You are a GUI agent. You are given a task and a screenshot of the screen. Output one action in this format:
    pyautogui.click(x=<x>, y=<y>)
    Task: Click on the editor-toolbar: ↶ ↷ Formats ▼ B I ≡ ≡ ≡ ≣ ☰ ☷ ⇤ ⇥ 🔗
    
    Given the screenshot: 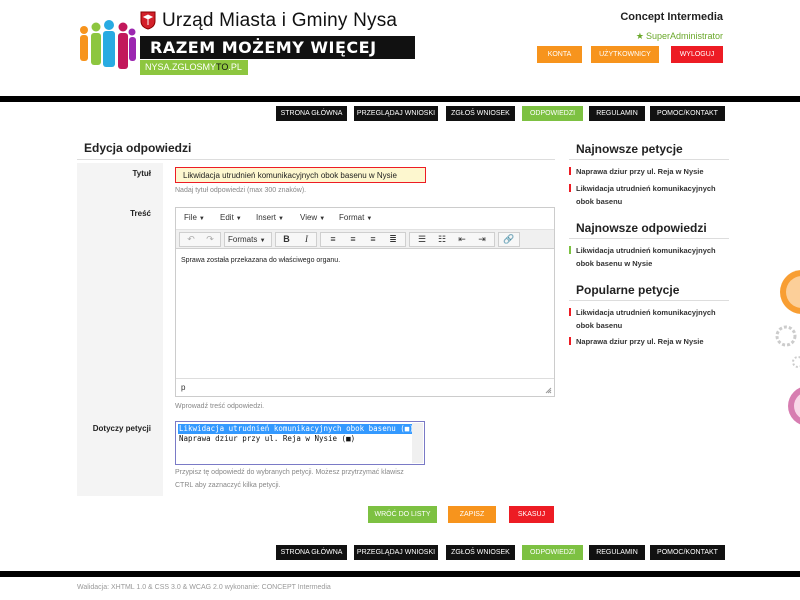 What is the action you would take?
    pyautogui.click(x=365, y=239)
    